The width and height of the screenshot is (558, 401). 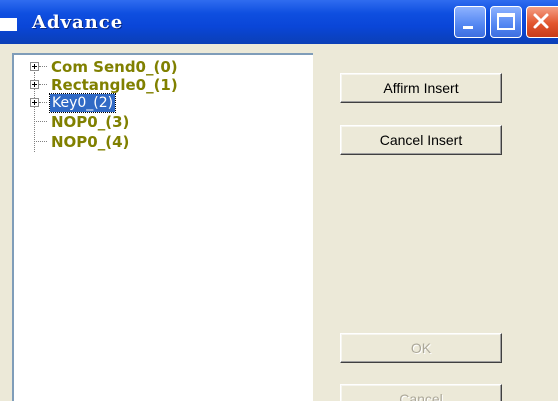 What do you see at coordinates (163, 103) in the screenshot?
I see `tree-item-key: Key0_(2)` at bounding box center [163, 103].